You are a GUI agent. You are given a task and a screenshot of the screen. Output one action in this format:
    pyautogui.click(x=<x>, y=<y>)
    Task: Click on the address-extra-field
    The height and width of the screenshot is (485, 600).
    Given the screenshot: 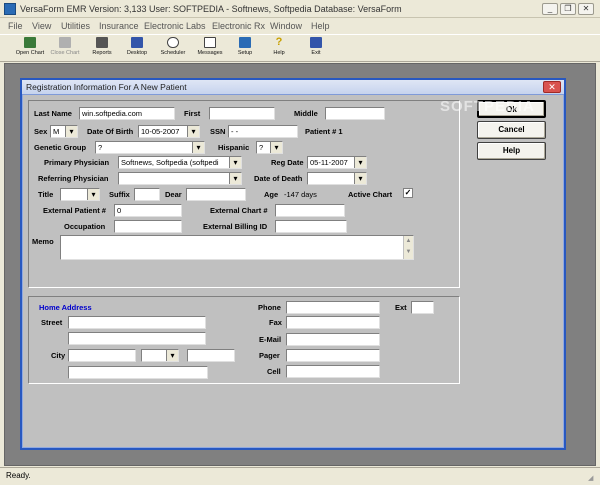 What is the action you would take?
    pyautogui.click(x=138, y=372)
    